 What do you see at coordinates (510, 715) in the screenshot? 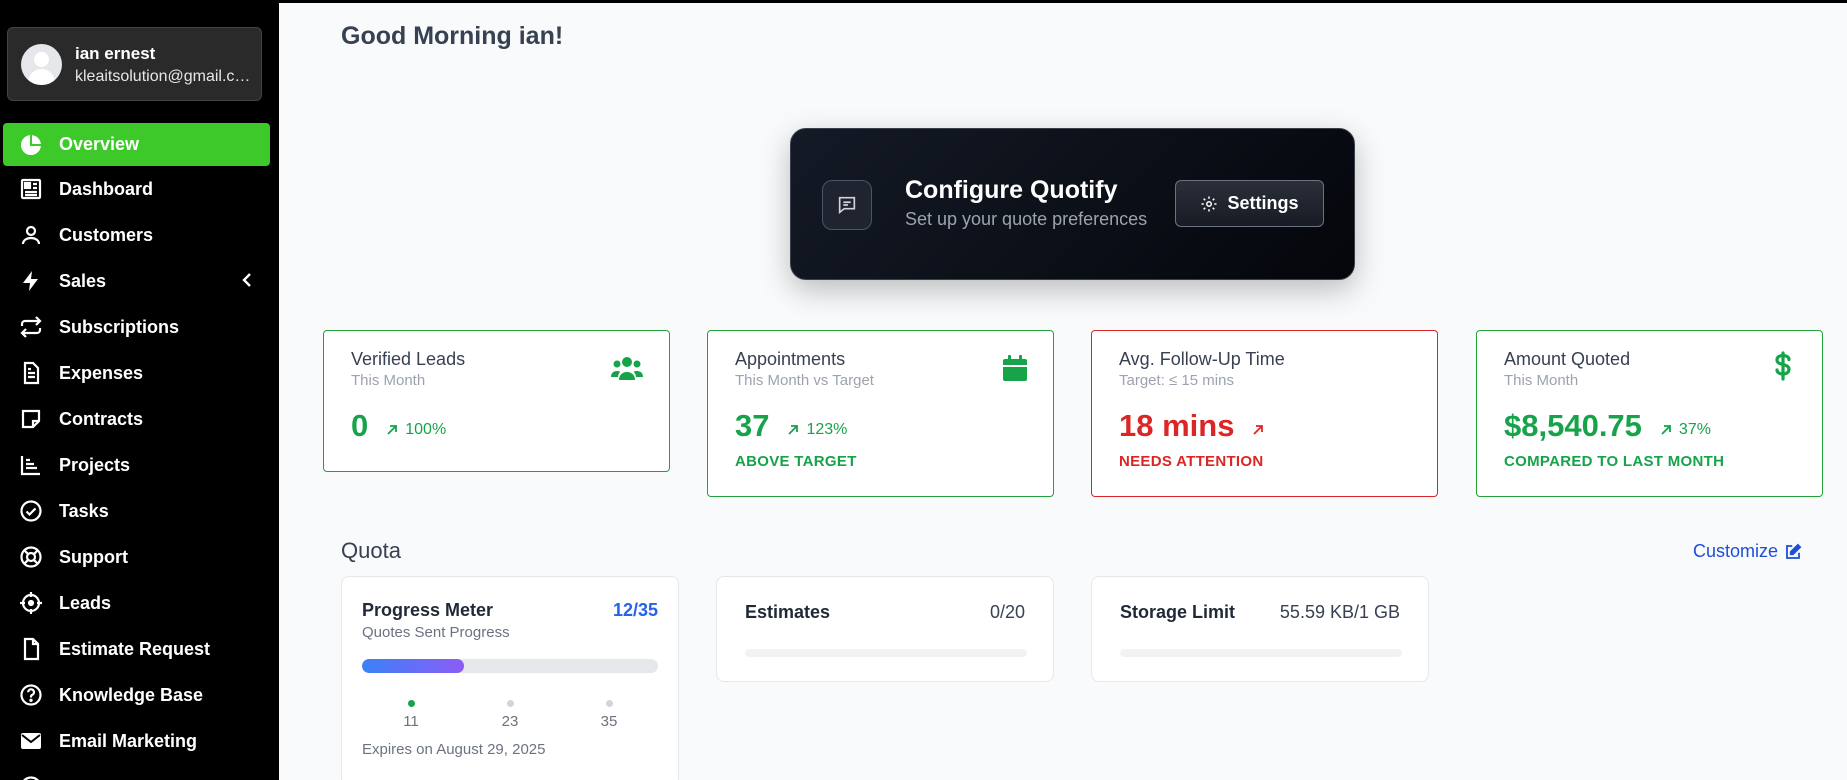
I see `progress-tick: 23` at bounding box center [510, 715].